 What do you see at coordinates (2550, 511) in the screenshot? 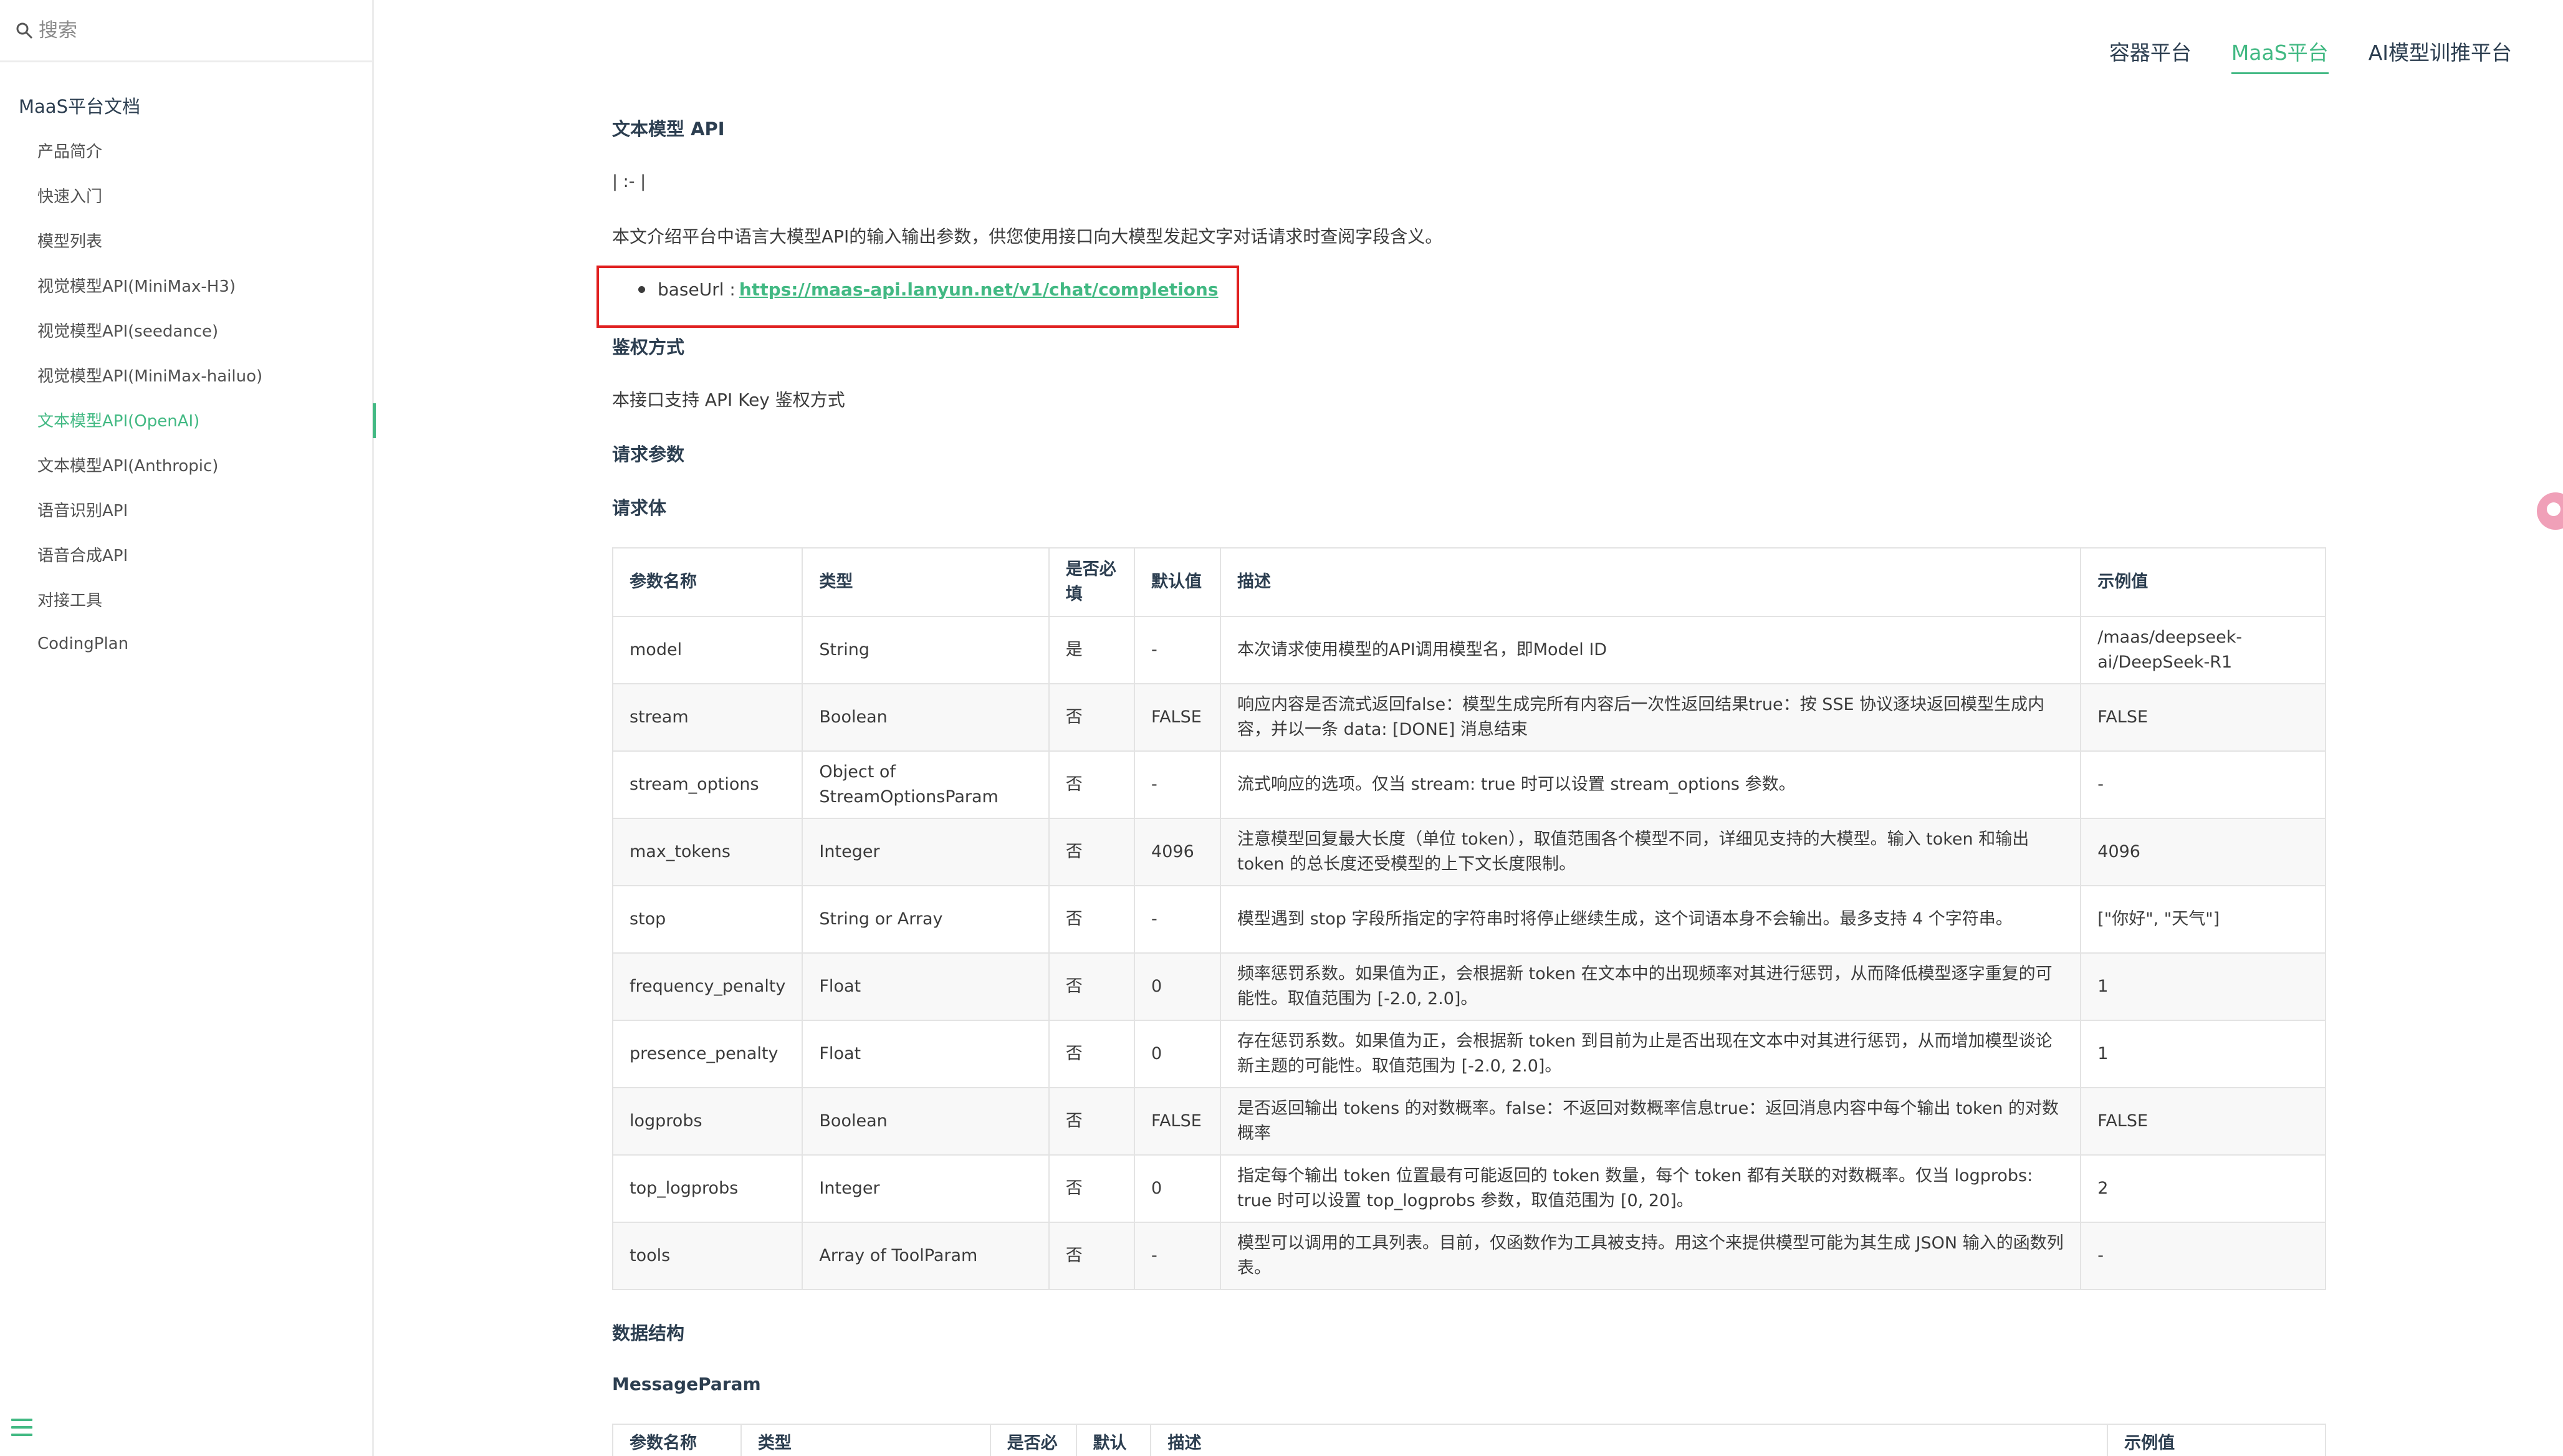
I see `floating-helper-icon` at bounding box center [2550, 511].